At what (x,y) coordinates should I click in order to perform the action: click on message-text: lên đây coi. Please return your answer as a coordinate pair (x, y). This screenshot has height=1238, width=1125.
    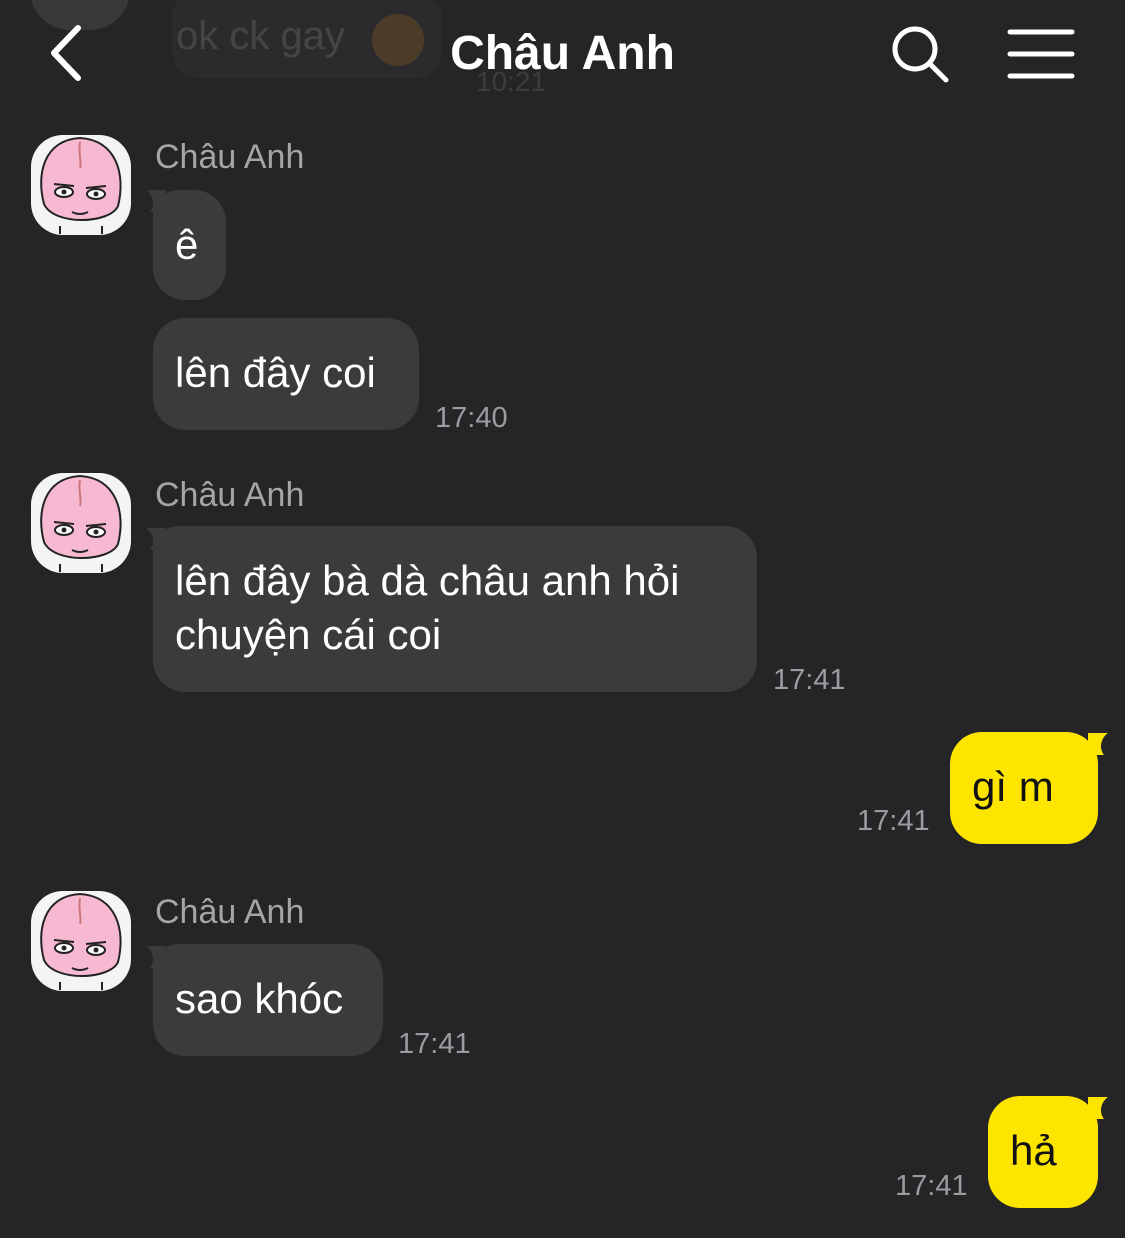
    Looking at the image, I should click on (275, 372).